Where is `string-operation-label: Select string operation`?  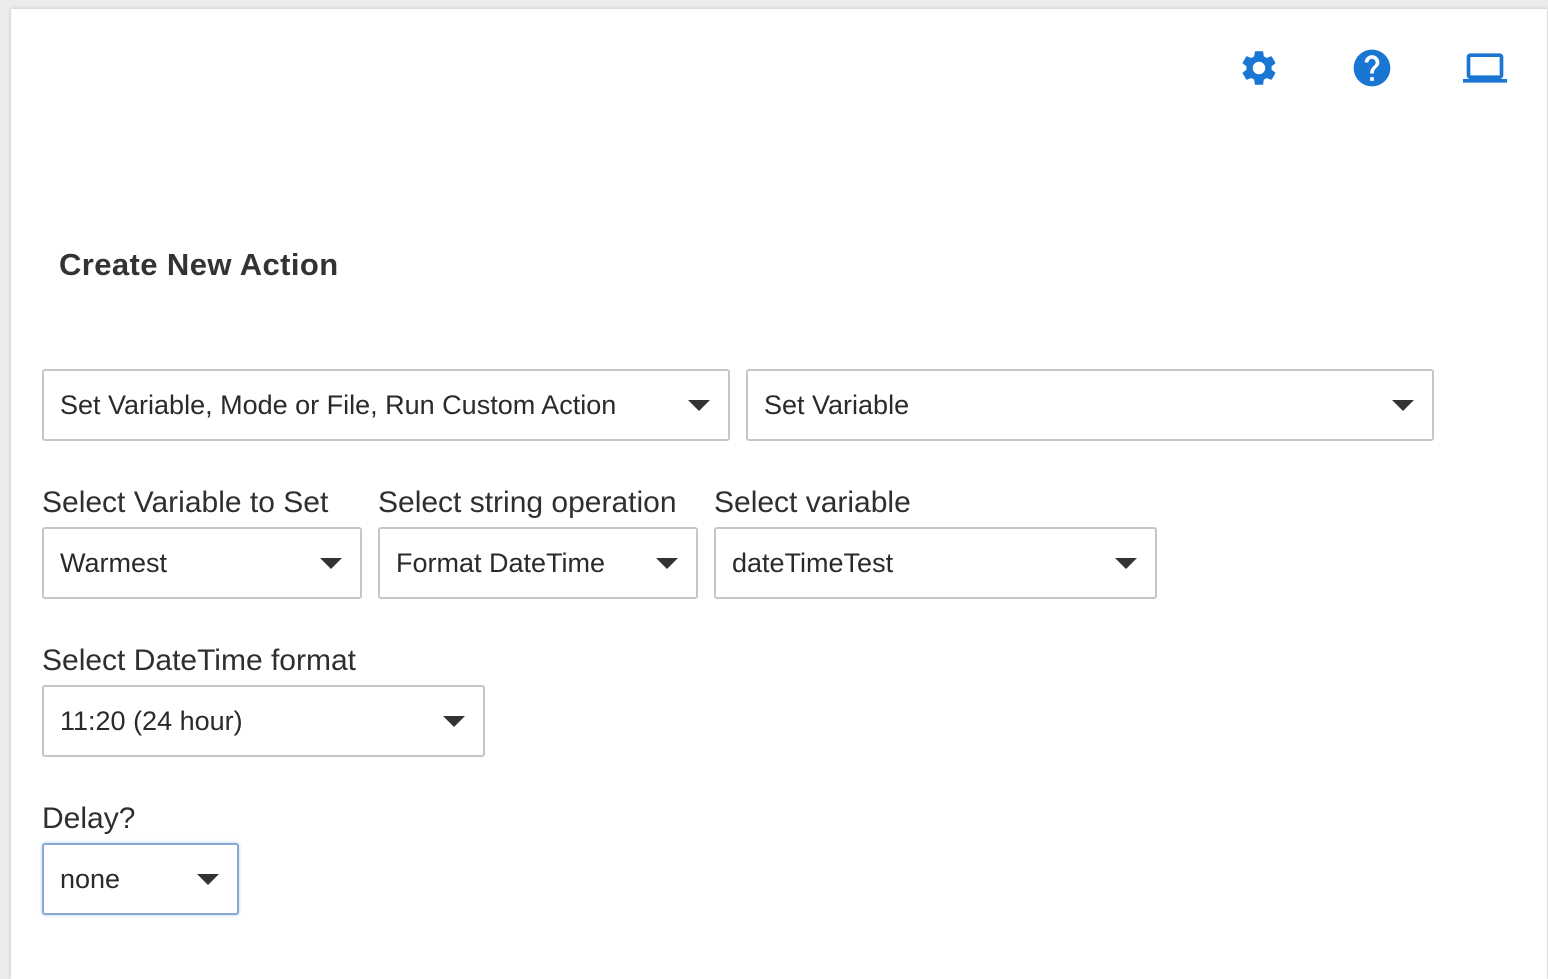
string-operation-label: Select string operation is located at coordinates (527, 502).